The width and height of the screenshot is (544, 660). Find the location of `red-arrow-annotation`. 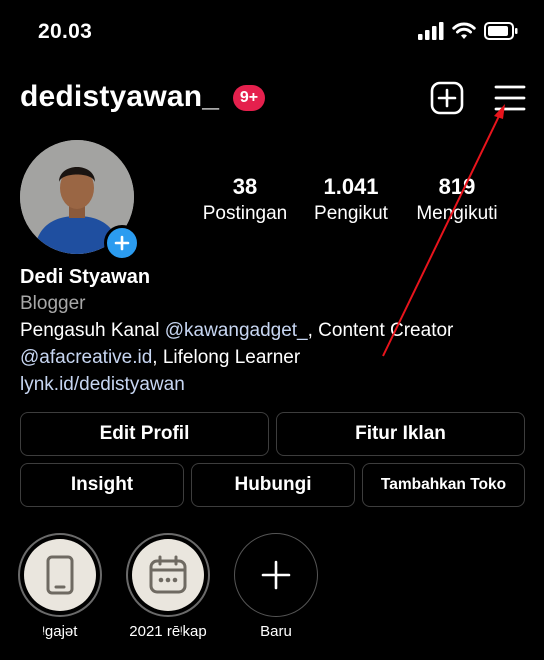

red-arrow-annotation is located at coordinates (443, 230).